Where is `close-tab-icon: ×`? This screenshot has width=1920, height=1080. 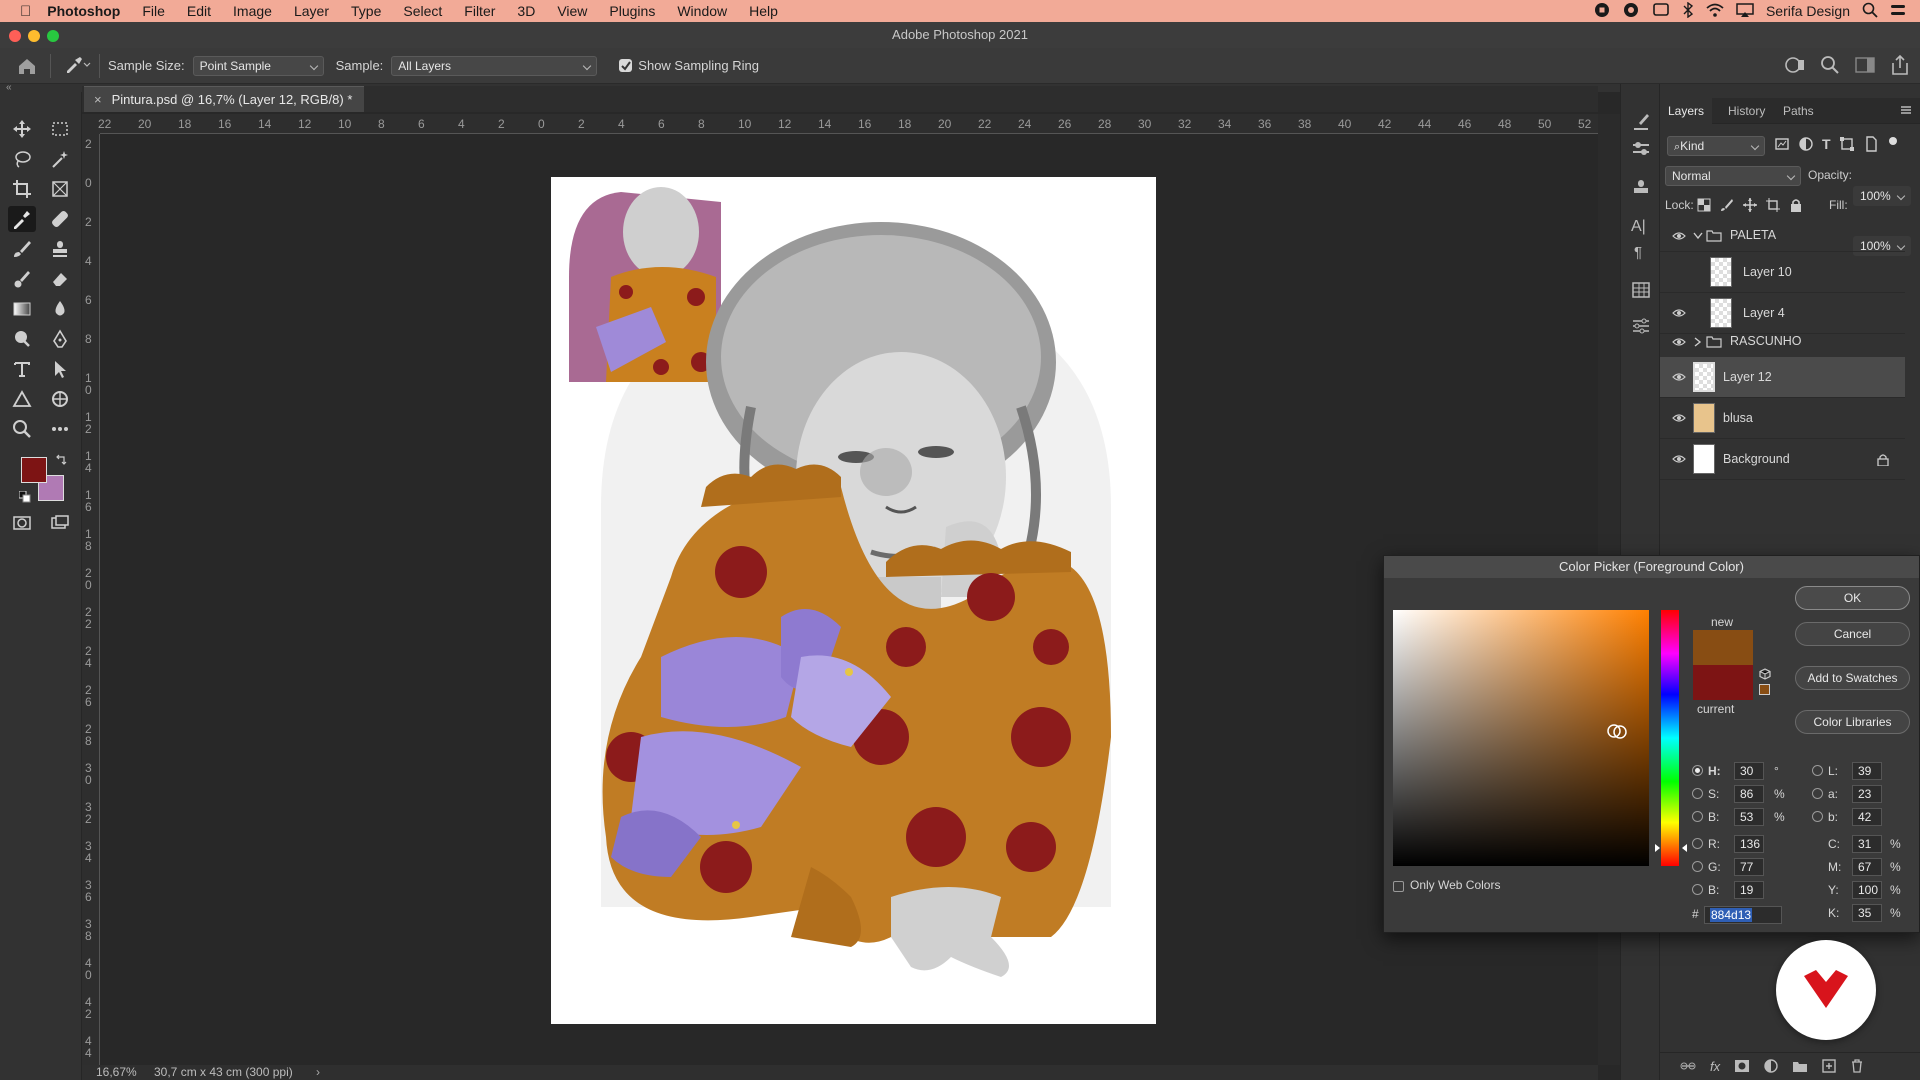 close-tab-icon: × is located at coordinates (98, 99).